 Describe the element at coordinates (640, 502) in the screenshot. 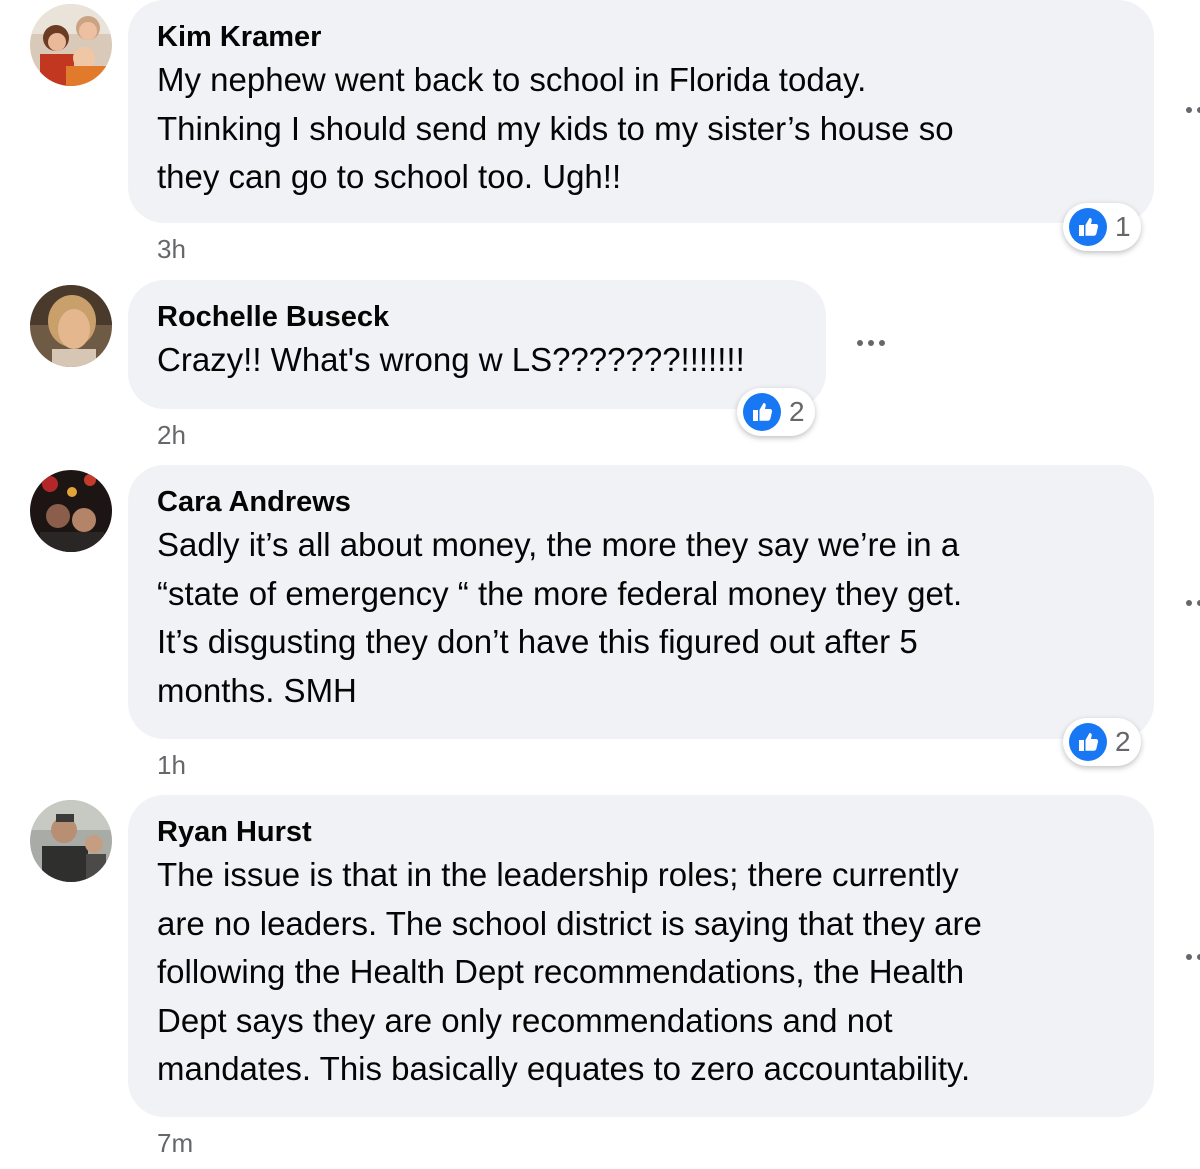

I see `comment-author: Cara Andrews` at that location.